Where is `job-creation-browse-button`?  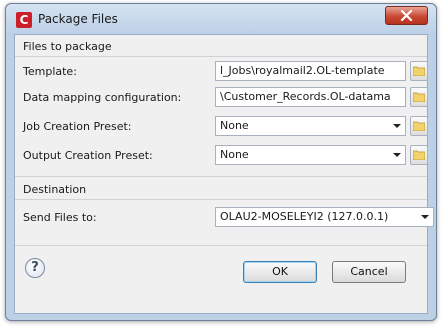 job-creation-browse-button is located at coordinates (419, 126).